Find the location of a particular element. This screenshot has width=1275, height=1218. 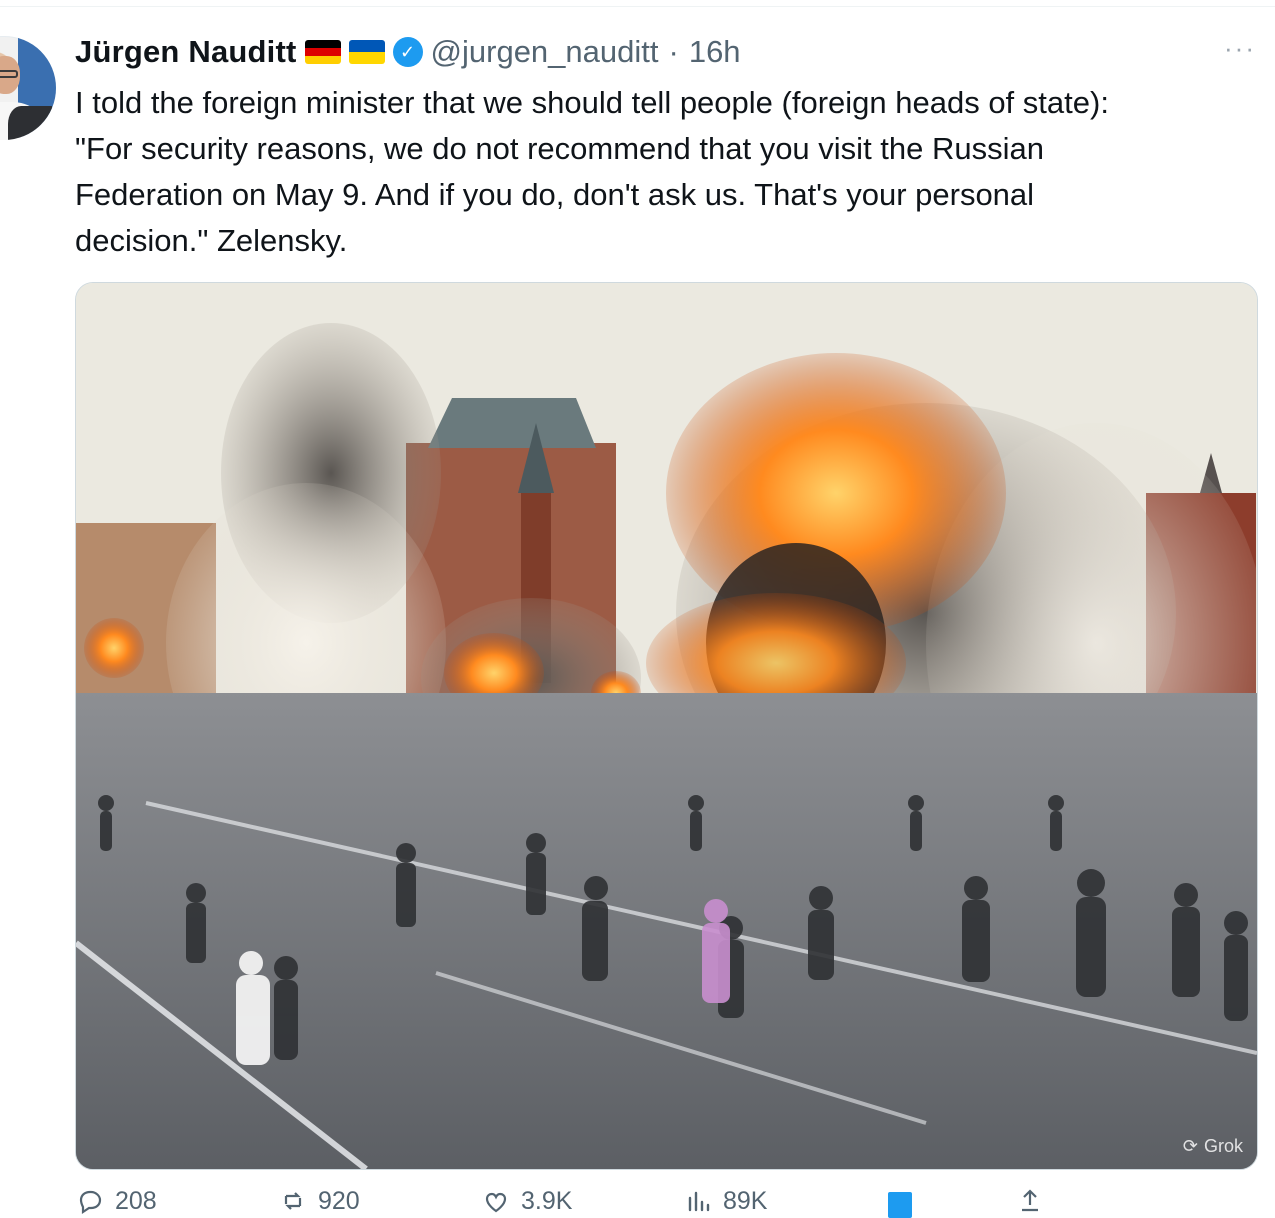

reply-action: 208 is located at coordinates (116, 1201).